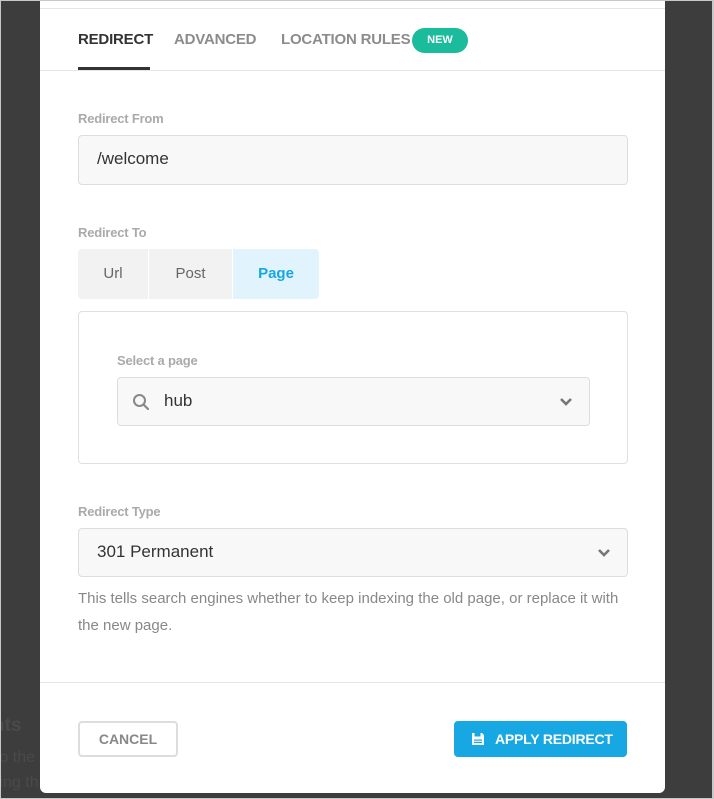 The image size is (714, 799). Describe the element at coordinates (440, 40) in the screenshot. I see `new-badge: NEW` at that location.